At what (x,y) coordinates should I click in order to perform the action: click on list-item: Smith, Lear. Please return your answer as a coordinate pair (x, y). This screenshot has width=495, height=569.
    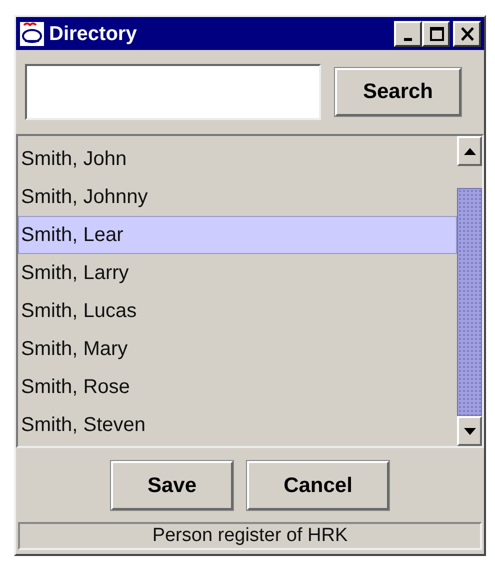
    Looking at the image, I should click on (237, 235).